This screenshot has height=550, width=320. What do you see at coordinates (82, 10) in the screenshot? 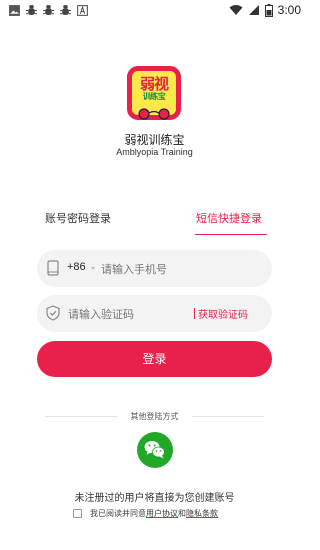
I see `text-a-icon` at bounding box center [82, 10].